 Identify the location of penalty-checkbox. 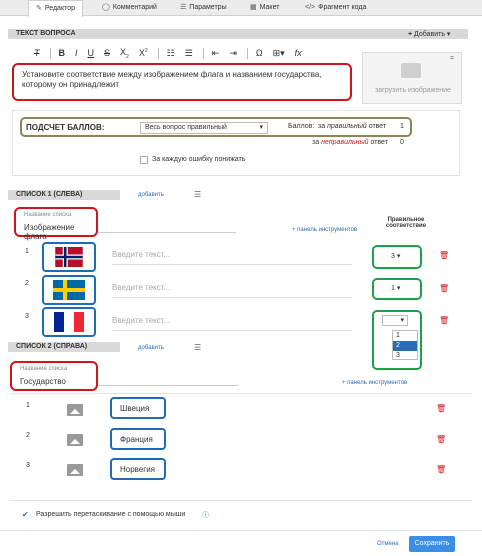
(144, 160).